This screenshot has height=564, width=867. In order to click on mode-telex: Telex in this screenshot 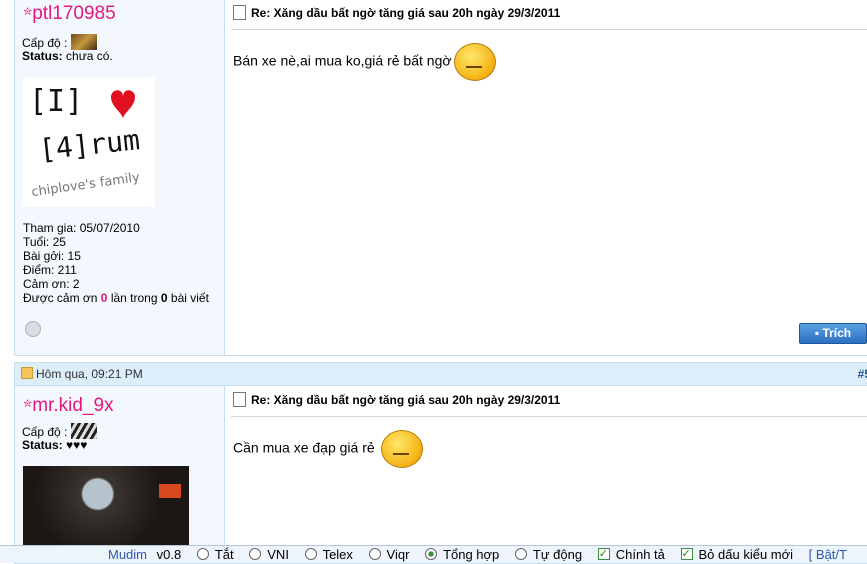, I will do `click(331, 554)`.